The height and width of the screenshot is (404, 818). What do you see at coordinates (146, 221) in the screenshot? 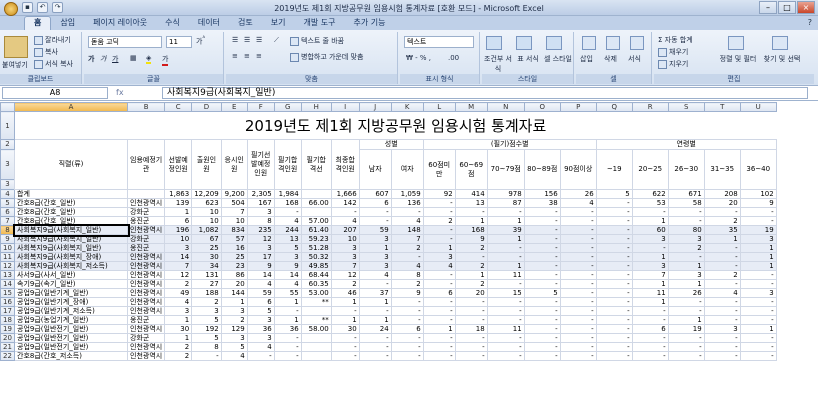
I see `table-cell: 옹진군` at bounding box center [146, 221].